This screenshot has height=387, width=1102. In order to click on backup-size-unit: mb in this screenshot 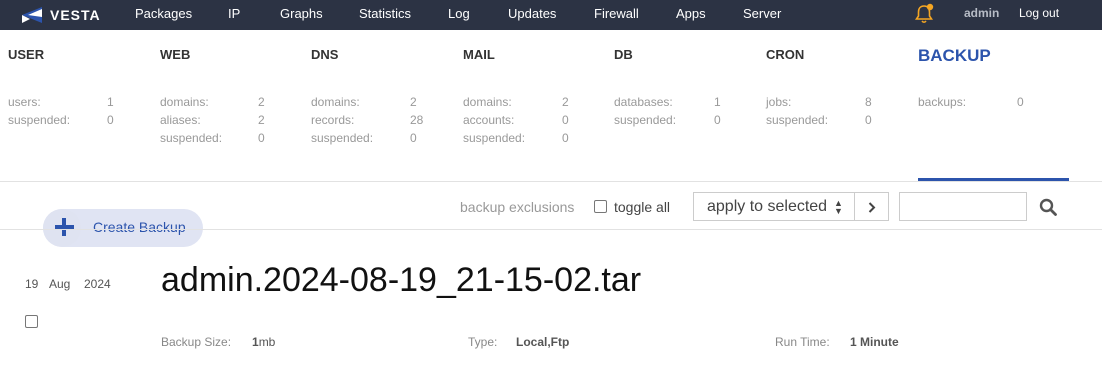, I will do `click(267, 342)`.